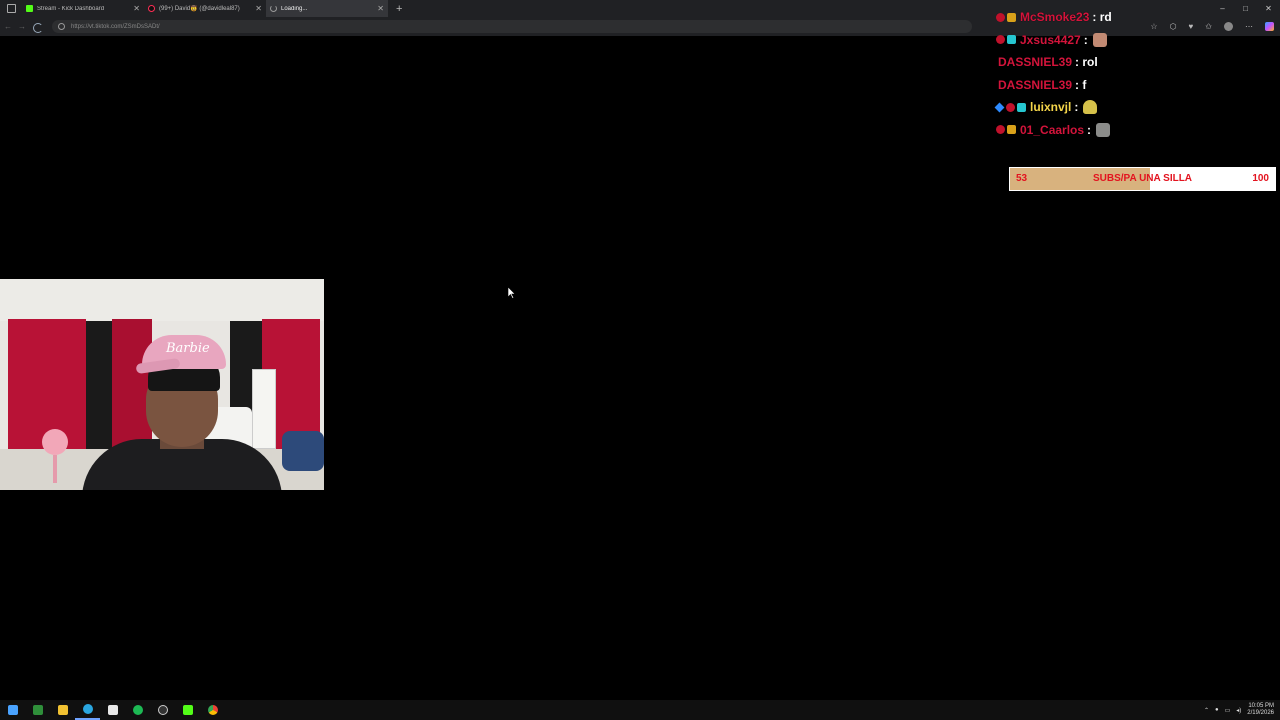 This screenshot has height=720, width=1280. What do you see at coordinates (1052, 130) in the screenshot?
I see `chat-username: 01_Caarlos` at bounding box center [1052, 130].